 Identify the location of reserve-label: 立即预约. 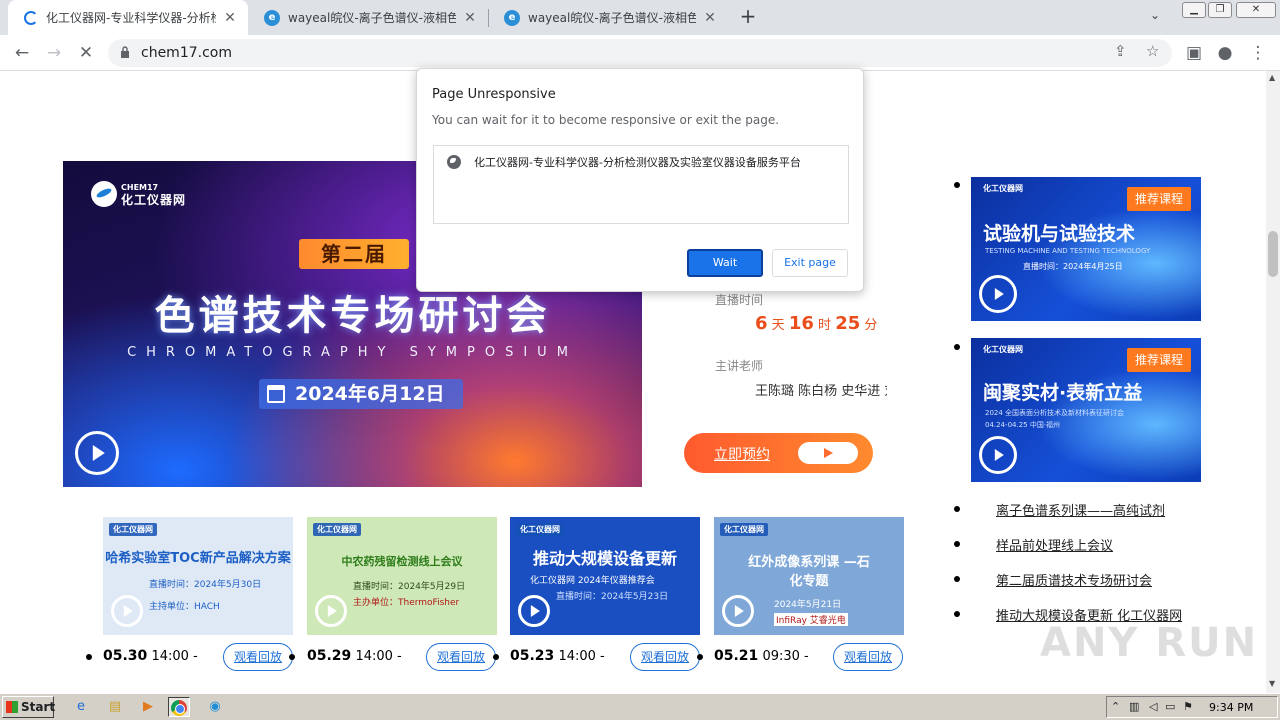
(742, 454).